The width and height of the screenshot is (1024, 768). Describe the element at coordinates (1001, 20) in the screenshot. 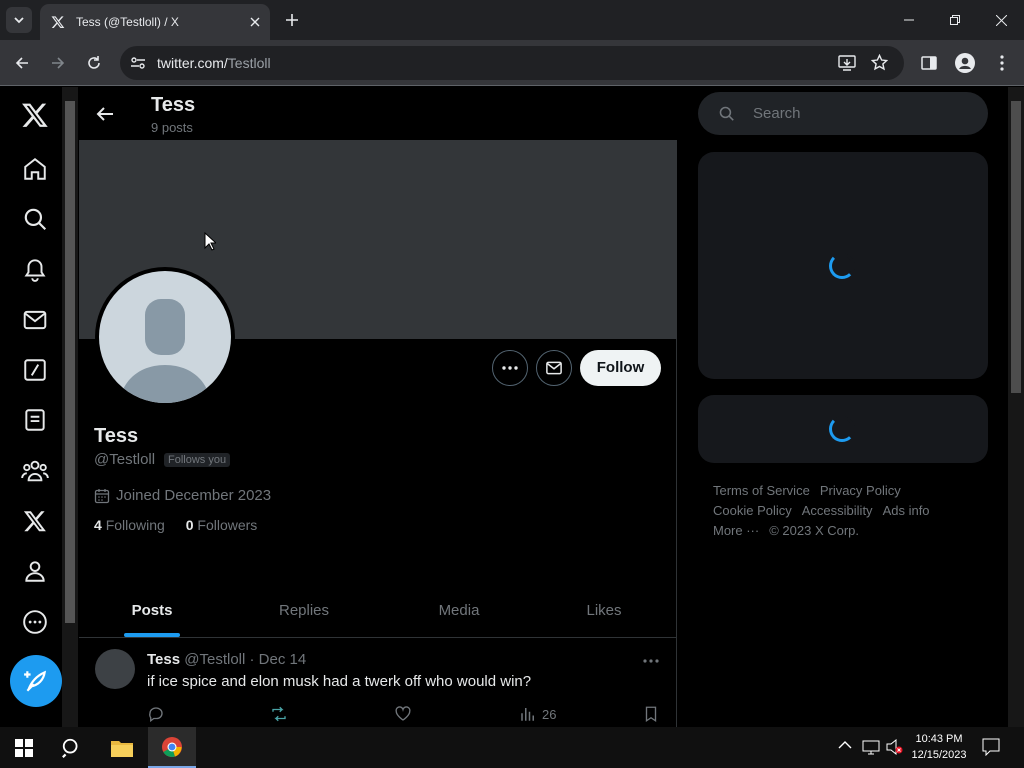

I see `close-window-button` at that location.